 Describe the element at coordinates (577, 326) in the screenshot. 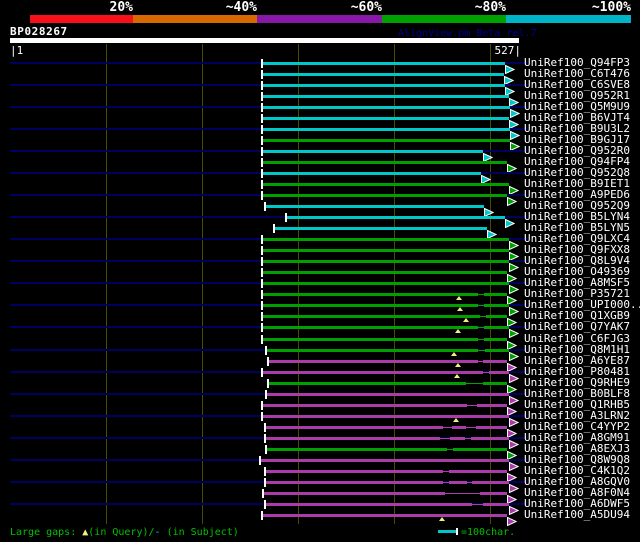

I see `hit-label: UniRef100_Q7YAK7` at that location.